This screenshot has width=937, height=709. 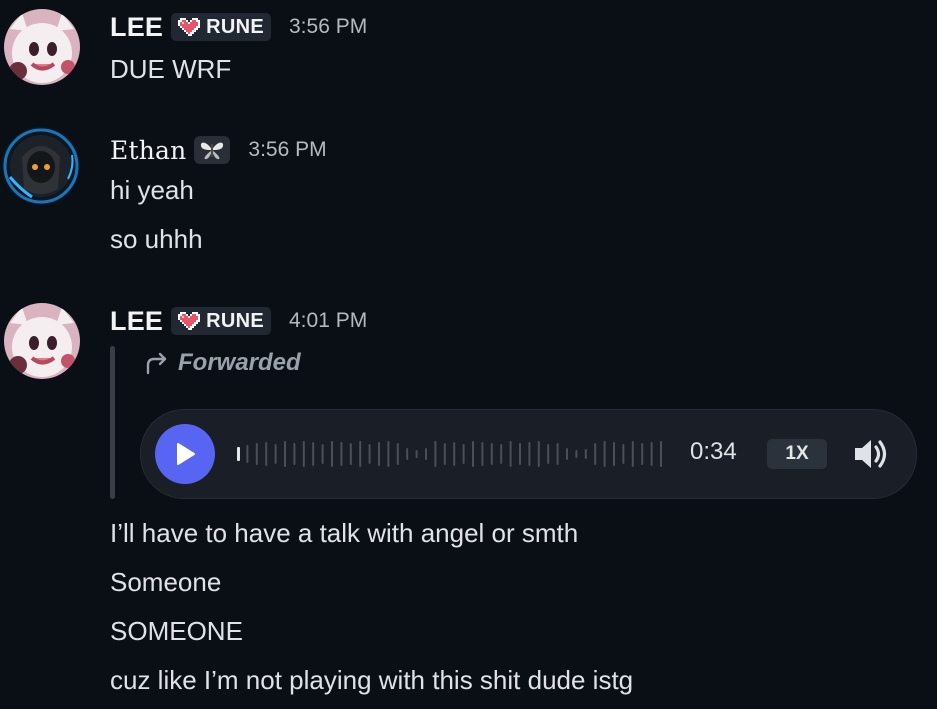 What do you see at coordinates (176, 631) in the screenshot?
I see `message-text: SOMEONE` at bounding box center [176, 631].